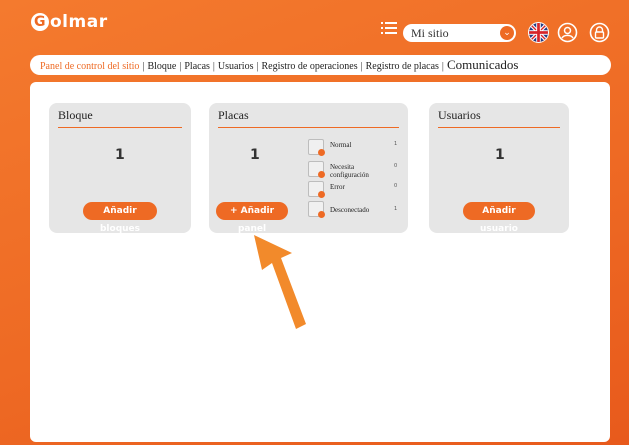  What do you see at coordinates (350, 210) in the screenshot?
I see `status-label: Desconectado` at bounding box center [350, 210].